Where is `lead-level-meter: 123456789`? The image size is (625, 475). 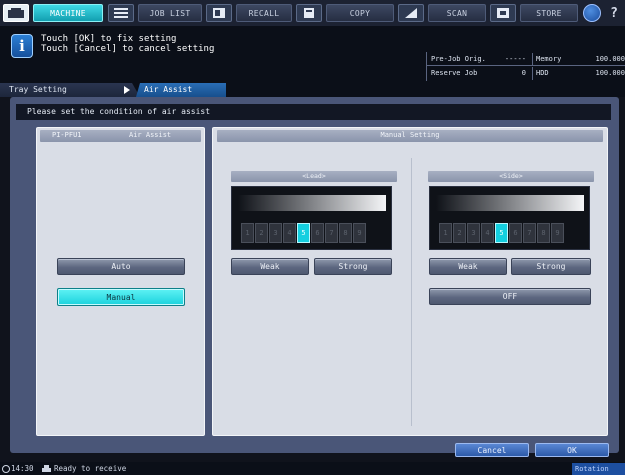
lead-level-meter: 123456789 is located at coordinates (311, 218).